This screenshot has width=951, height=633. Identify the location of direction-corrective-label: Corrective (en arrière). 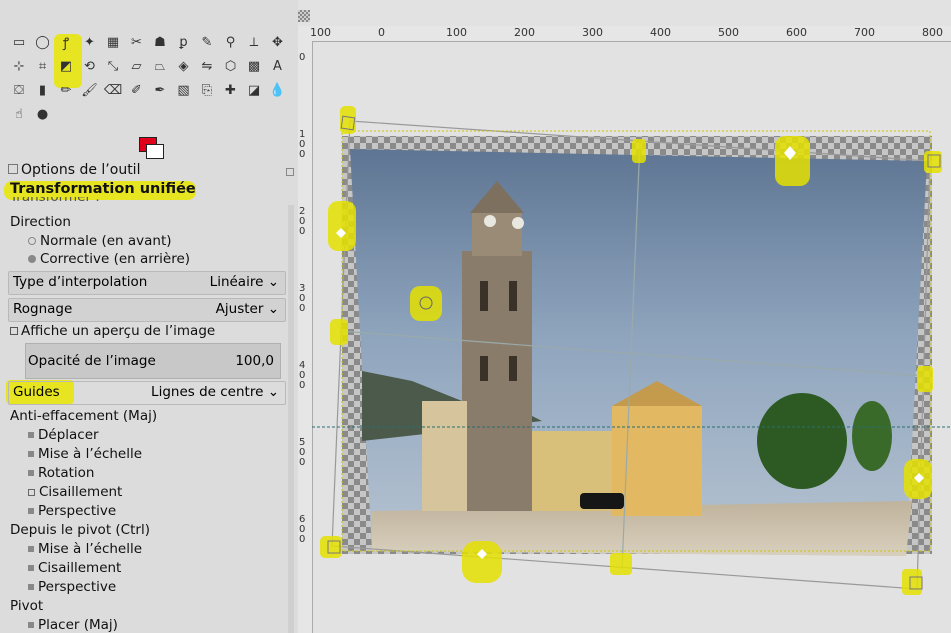
(115, 259).